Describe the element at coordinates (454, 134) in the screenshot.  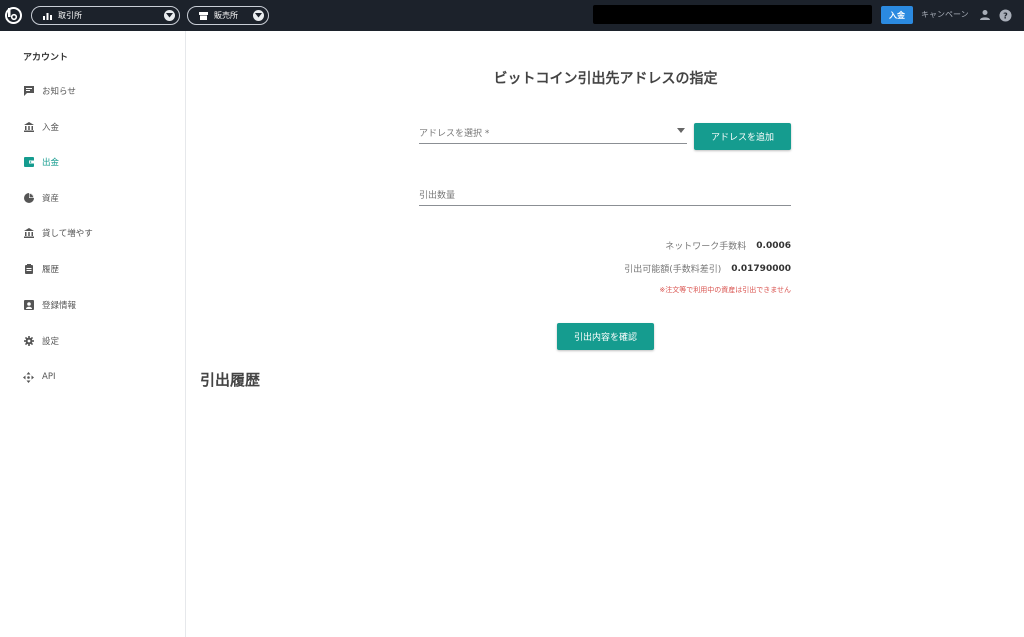
I see `address-select-placeholder: アドレスを選択 *` at that location.